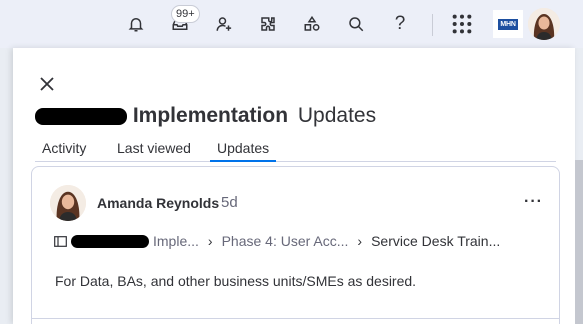  Describe the element at coordinates (544, 24) in the screenshot. I see `user-avatar` at that location.